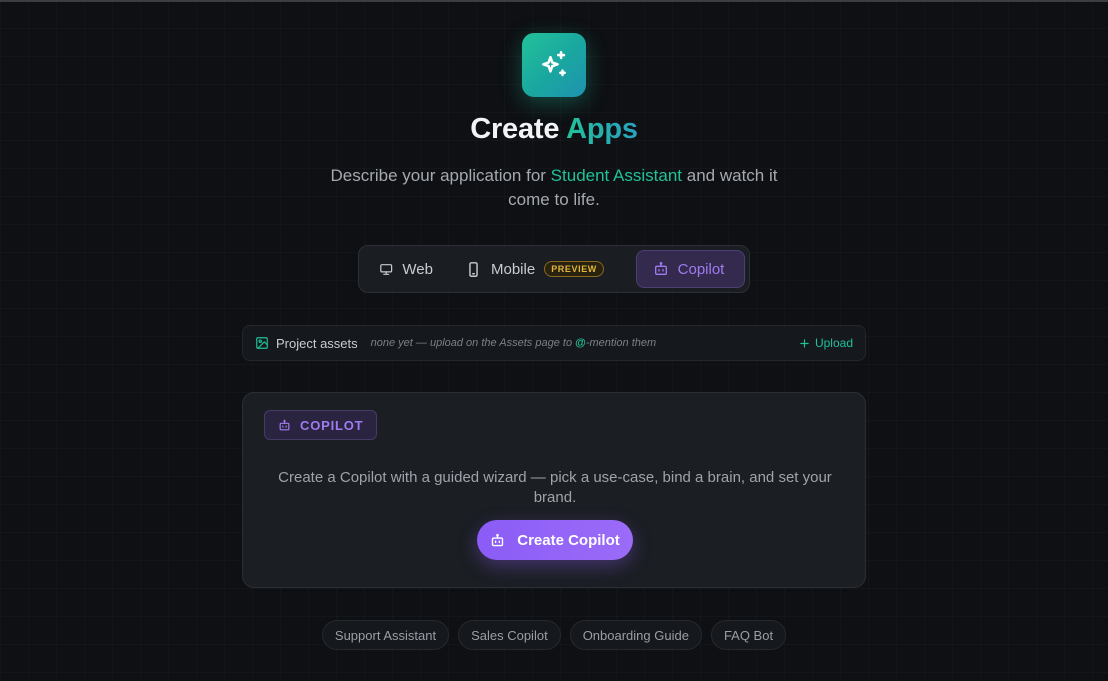 The image size is (1108, 681). I want to click on create-copilot-label: Create Copilot, so click(568, 540).